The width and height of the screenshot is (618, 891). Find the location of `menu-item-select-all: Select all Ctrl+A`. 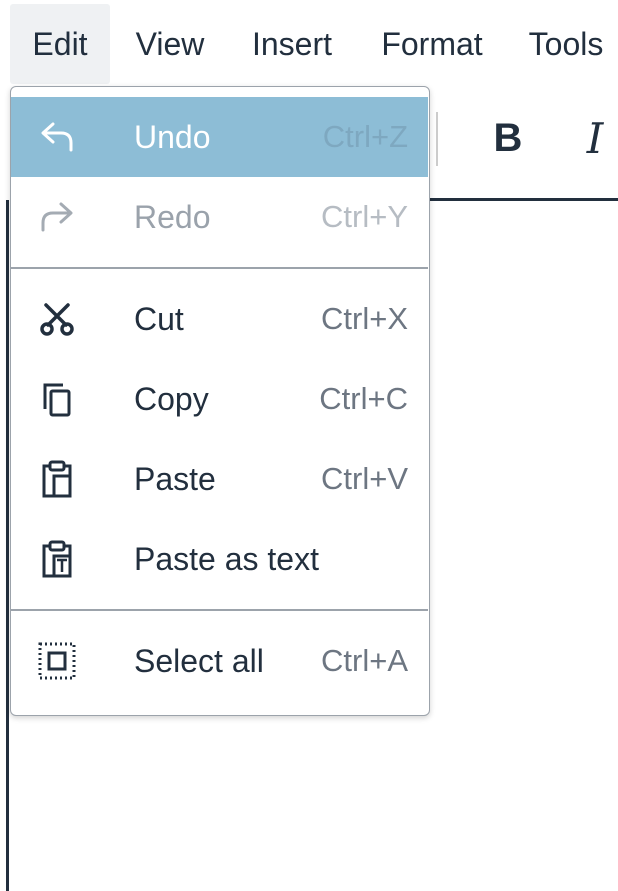

menu-item-select-all: Select all Ctrl+A is located at coordinates (219, 661).